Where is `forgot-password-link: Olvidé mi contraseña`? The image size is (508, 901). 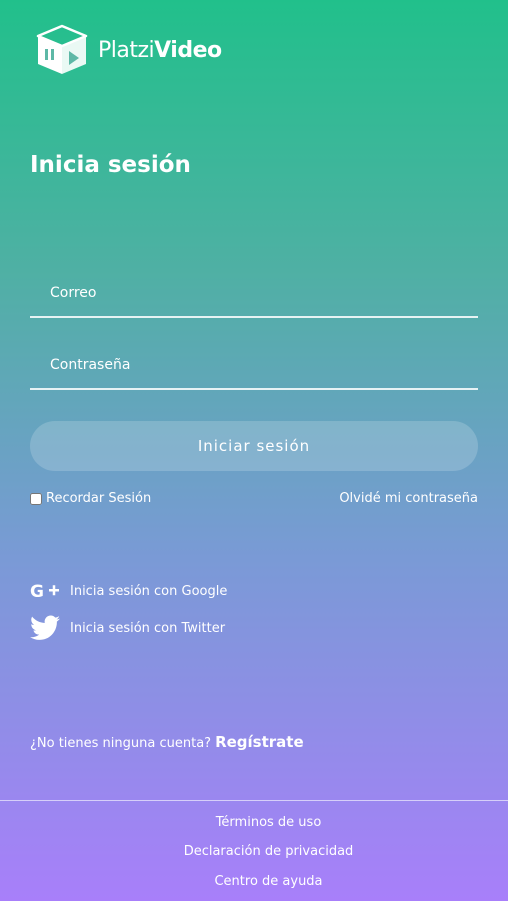 forgot-password-link: Olvidé mi contraseña is located at coordinates (408, 498).